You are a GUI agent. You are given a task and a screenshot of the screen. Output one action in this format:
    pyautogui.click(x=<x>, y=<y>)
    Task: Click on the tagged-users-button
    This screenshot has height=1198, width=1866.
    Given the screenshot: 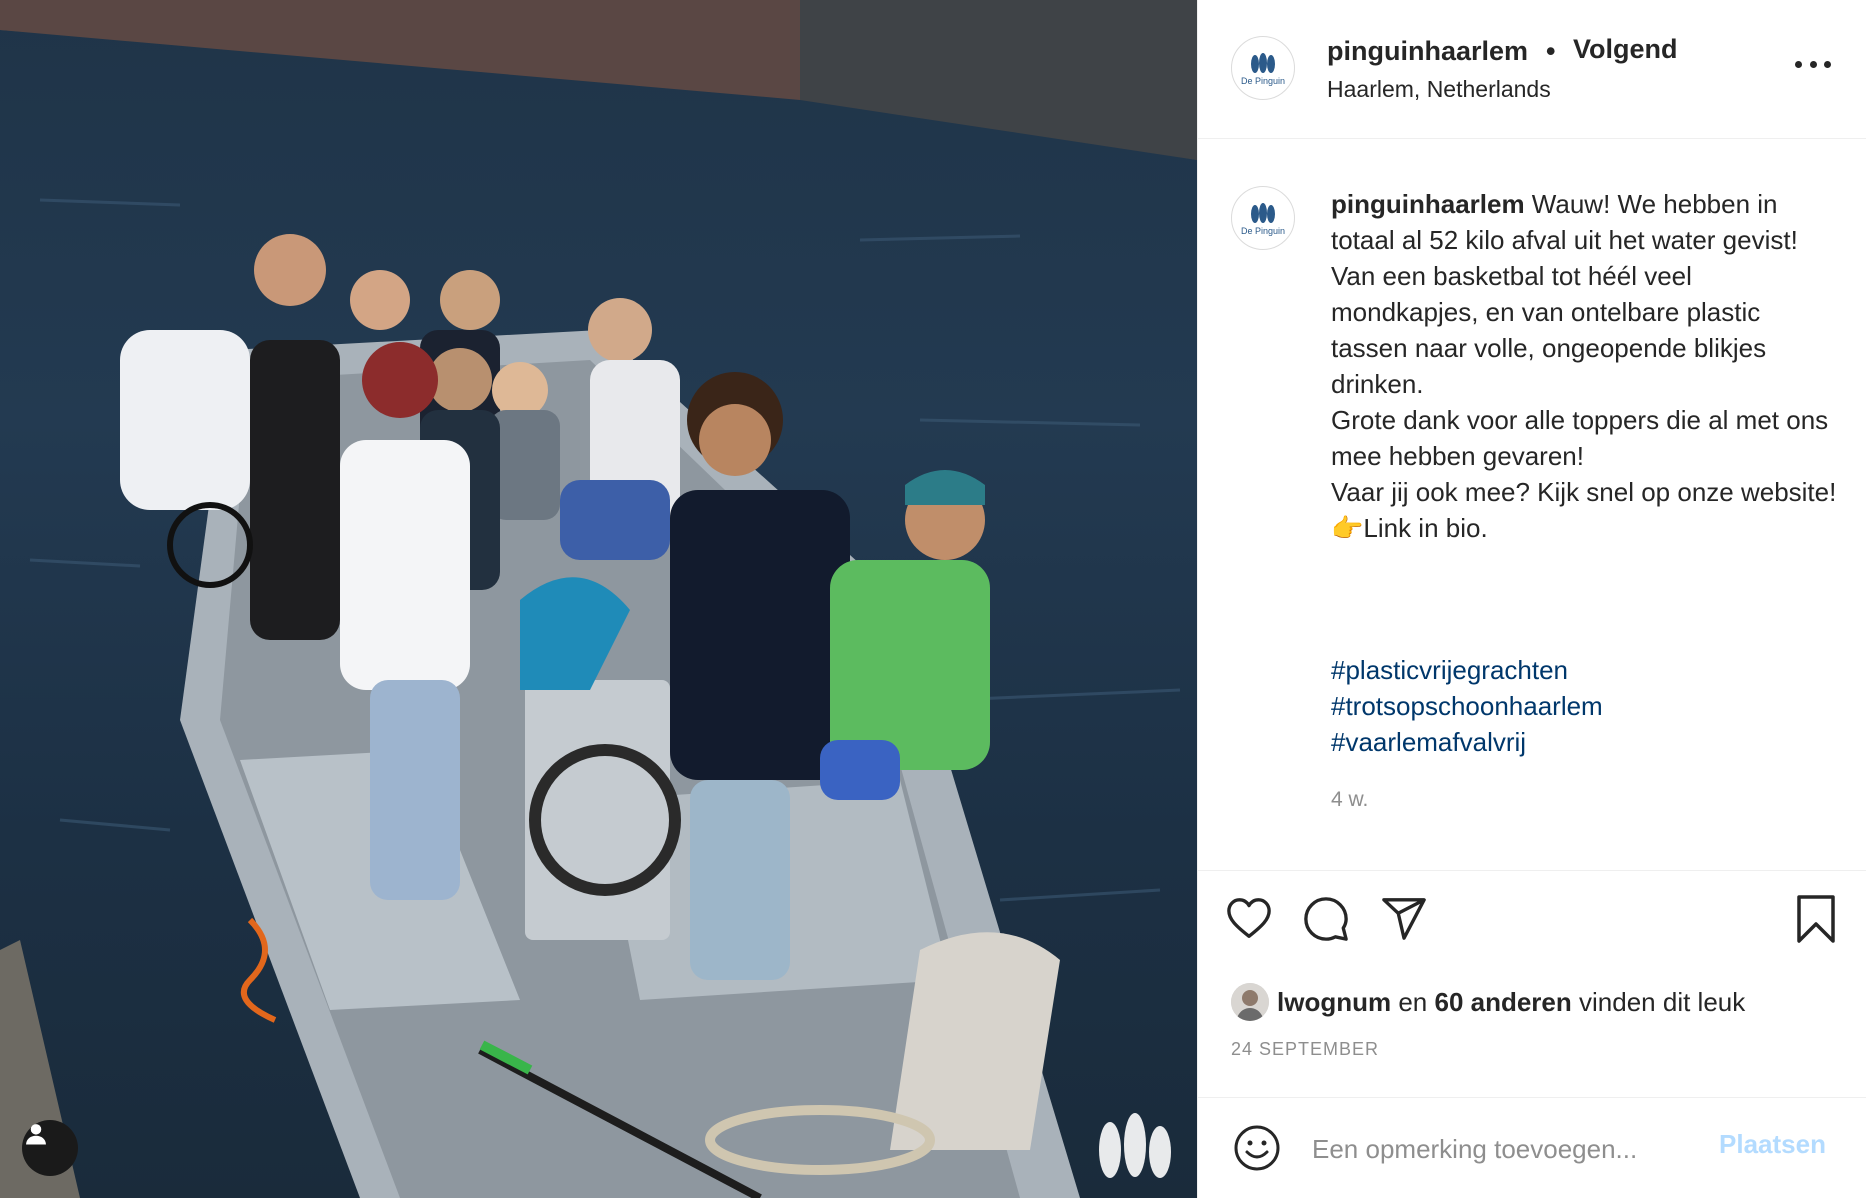 What is the action you would take?
    pyautogui.click(x=50, y=1148)
    